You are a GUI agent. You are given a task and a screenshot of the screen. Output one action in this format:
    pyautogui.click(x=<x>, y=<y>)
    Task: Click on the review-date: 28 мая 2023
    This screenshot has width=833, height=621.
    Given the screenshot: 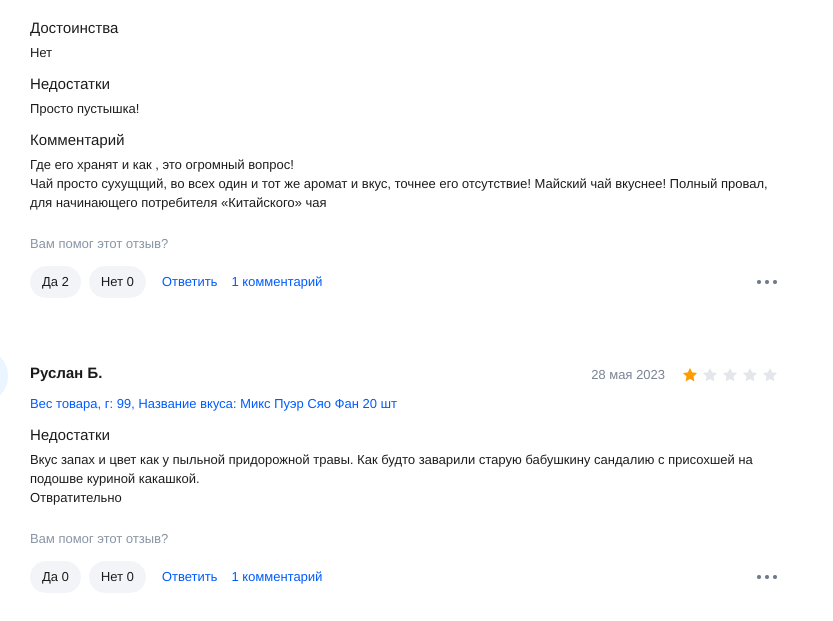 What is the action you would take?
    pyautogui.click(x=628, y=375)
    